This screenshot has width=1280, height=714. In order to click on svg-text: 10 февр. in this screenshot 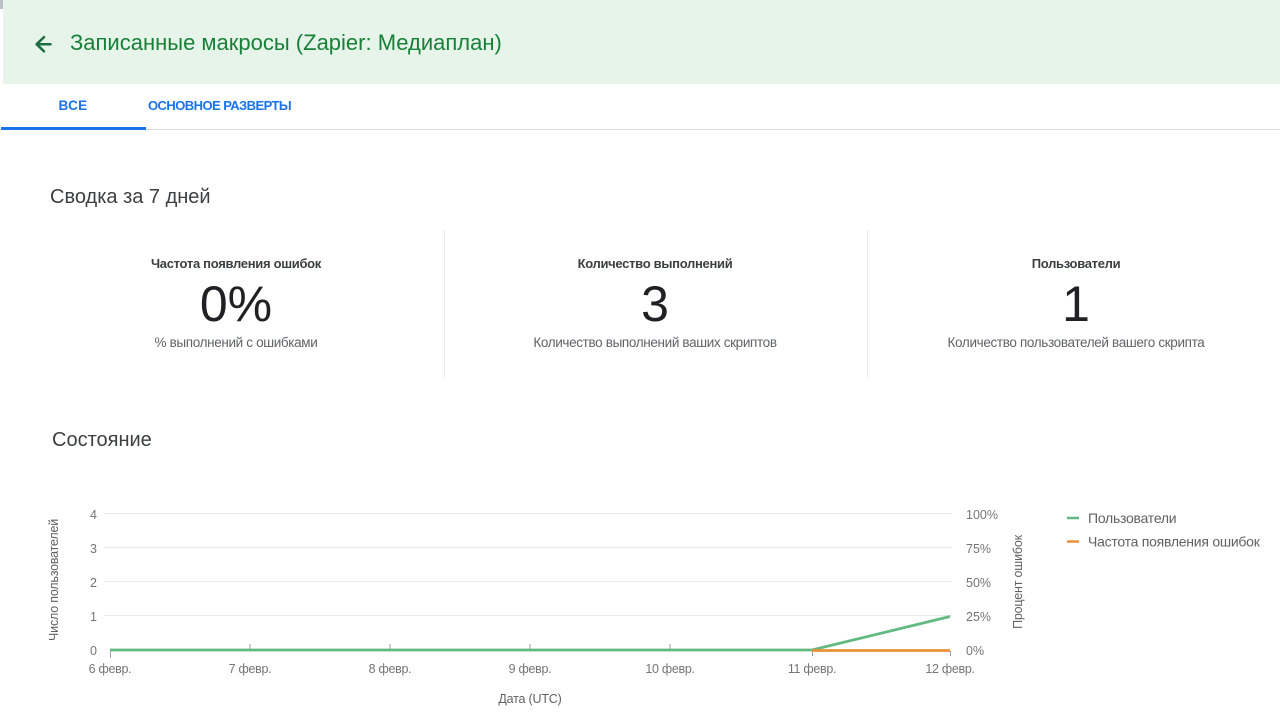, I will do `click(669, 669)`.